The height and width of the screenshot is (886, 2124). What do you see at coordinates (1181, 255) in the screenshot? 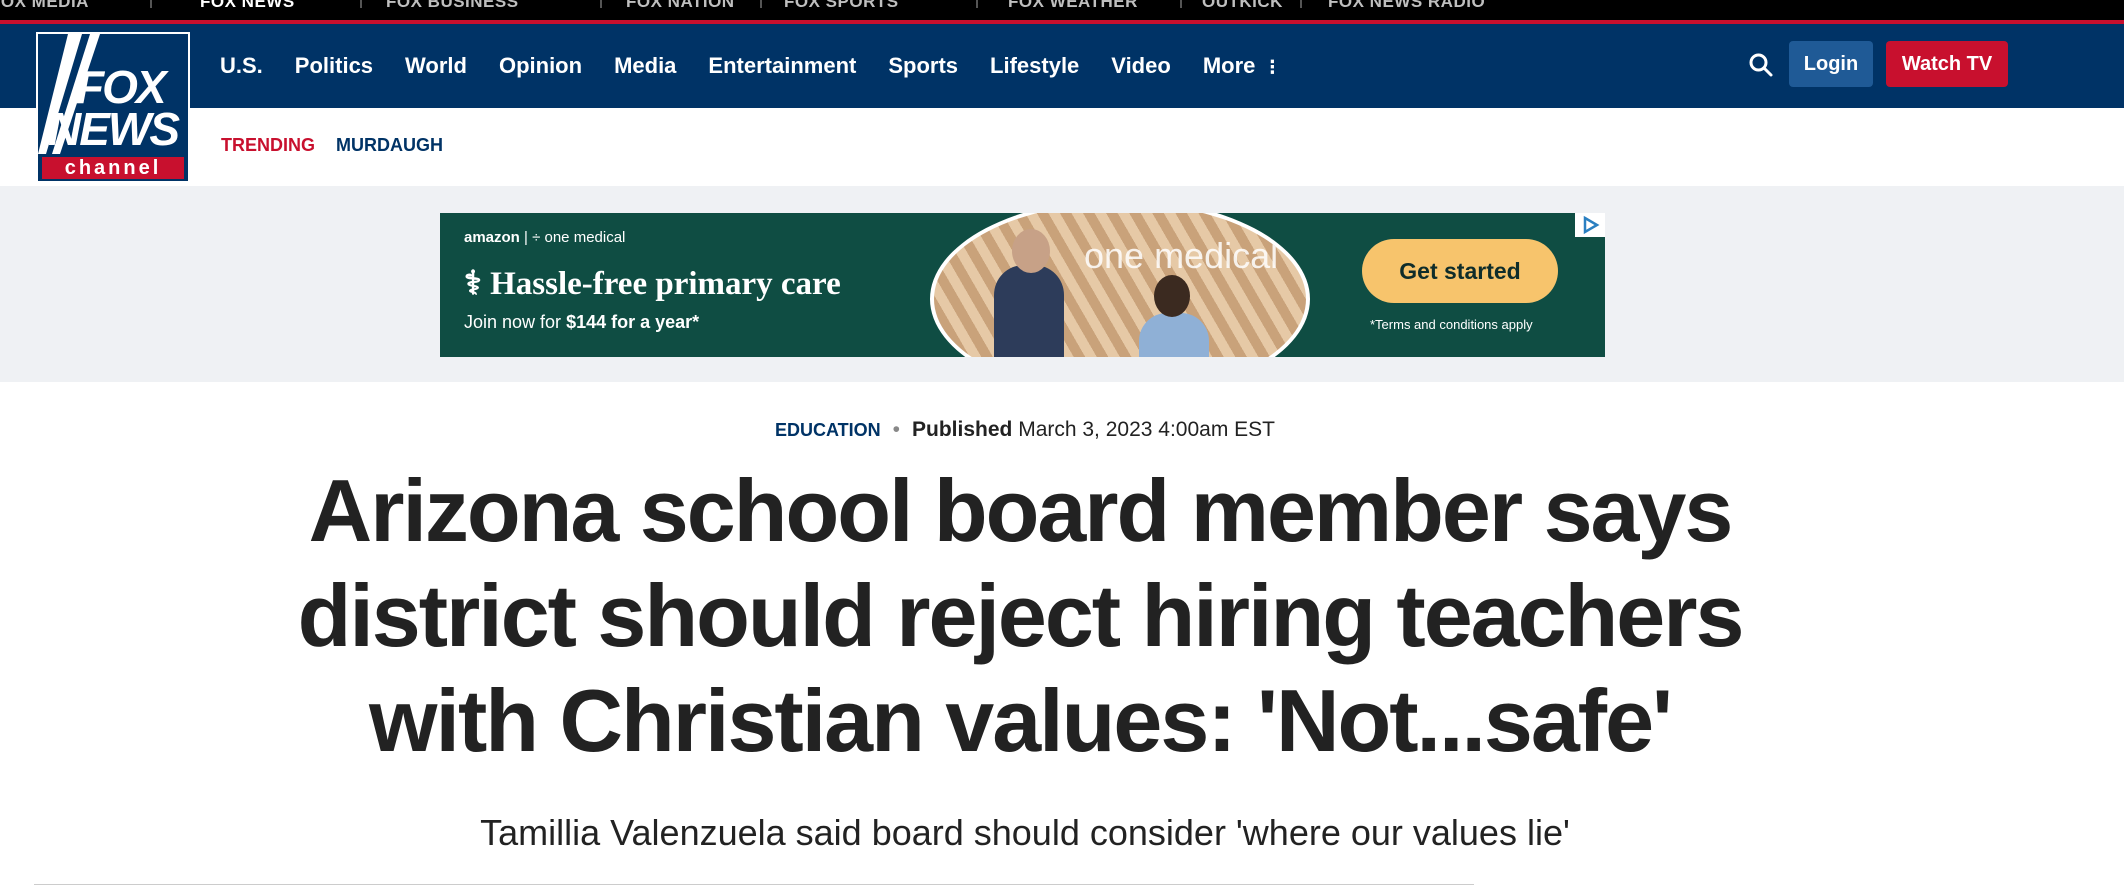
I see `ad-photo-text: one medical` at bounding box center [1181, 255].